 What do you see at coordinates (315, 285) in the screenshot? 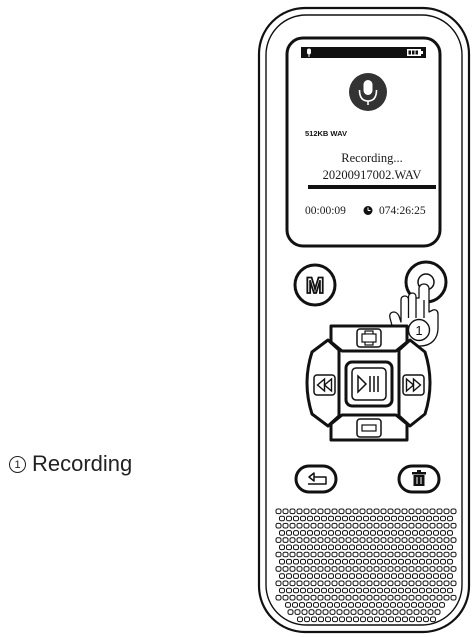
I see `menu-button: M` at bounding box center [315, 285].